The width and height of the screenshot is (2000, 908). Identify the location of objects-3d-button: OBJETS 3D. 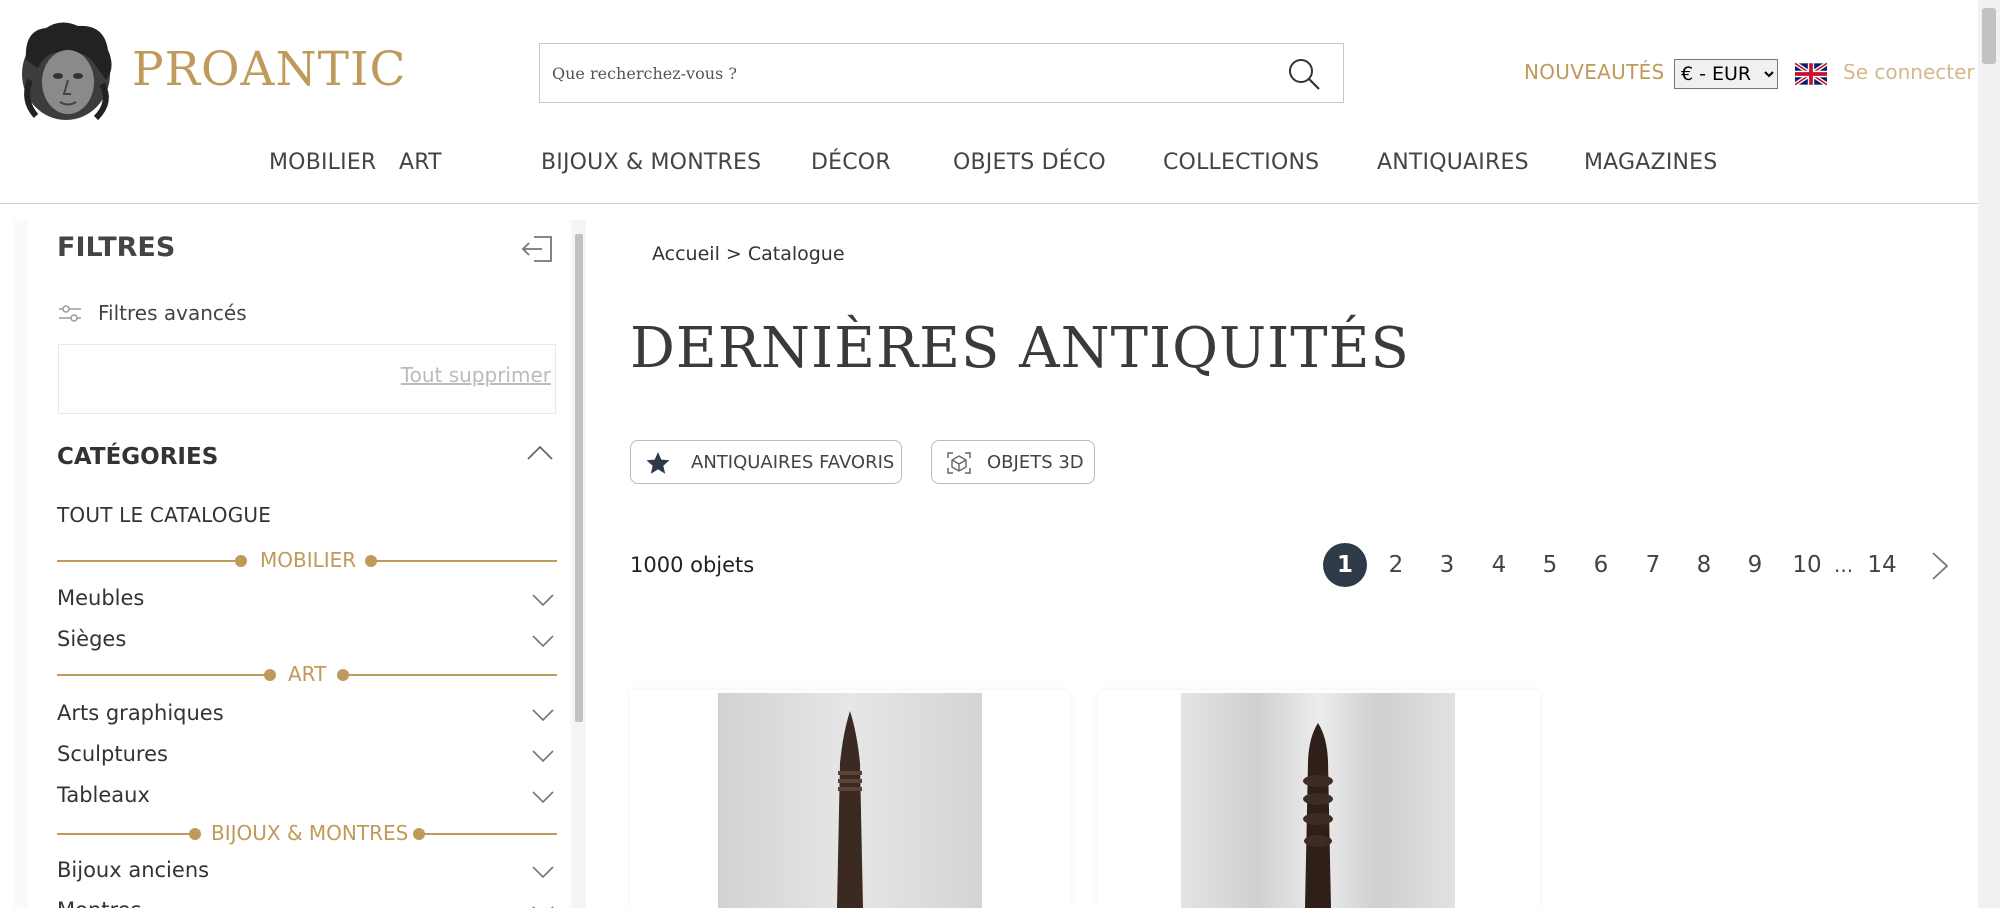
(1013, 462).